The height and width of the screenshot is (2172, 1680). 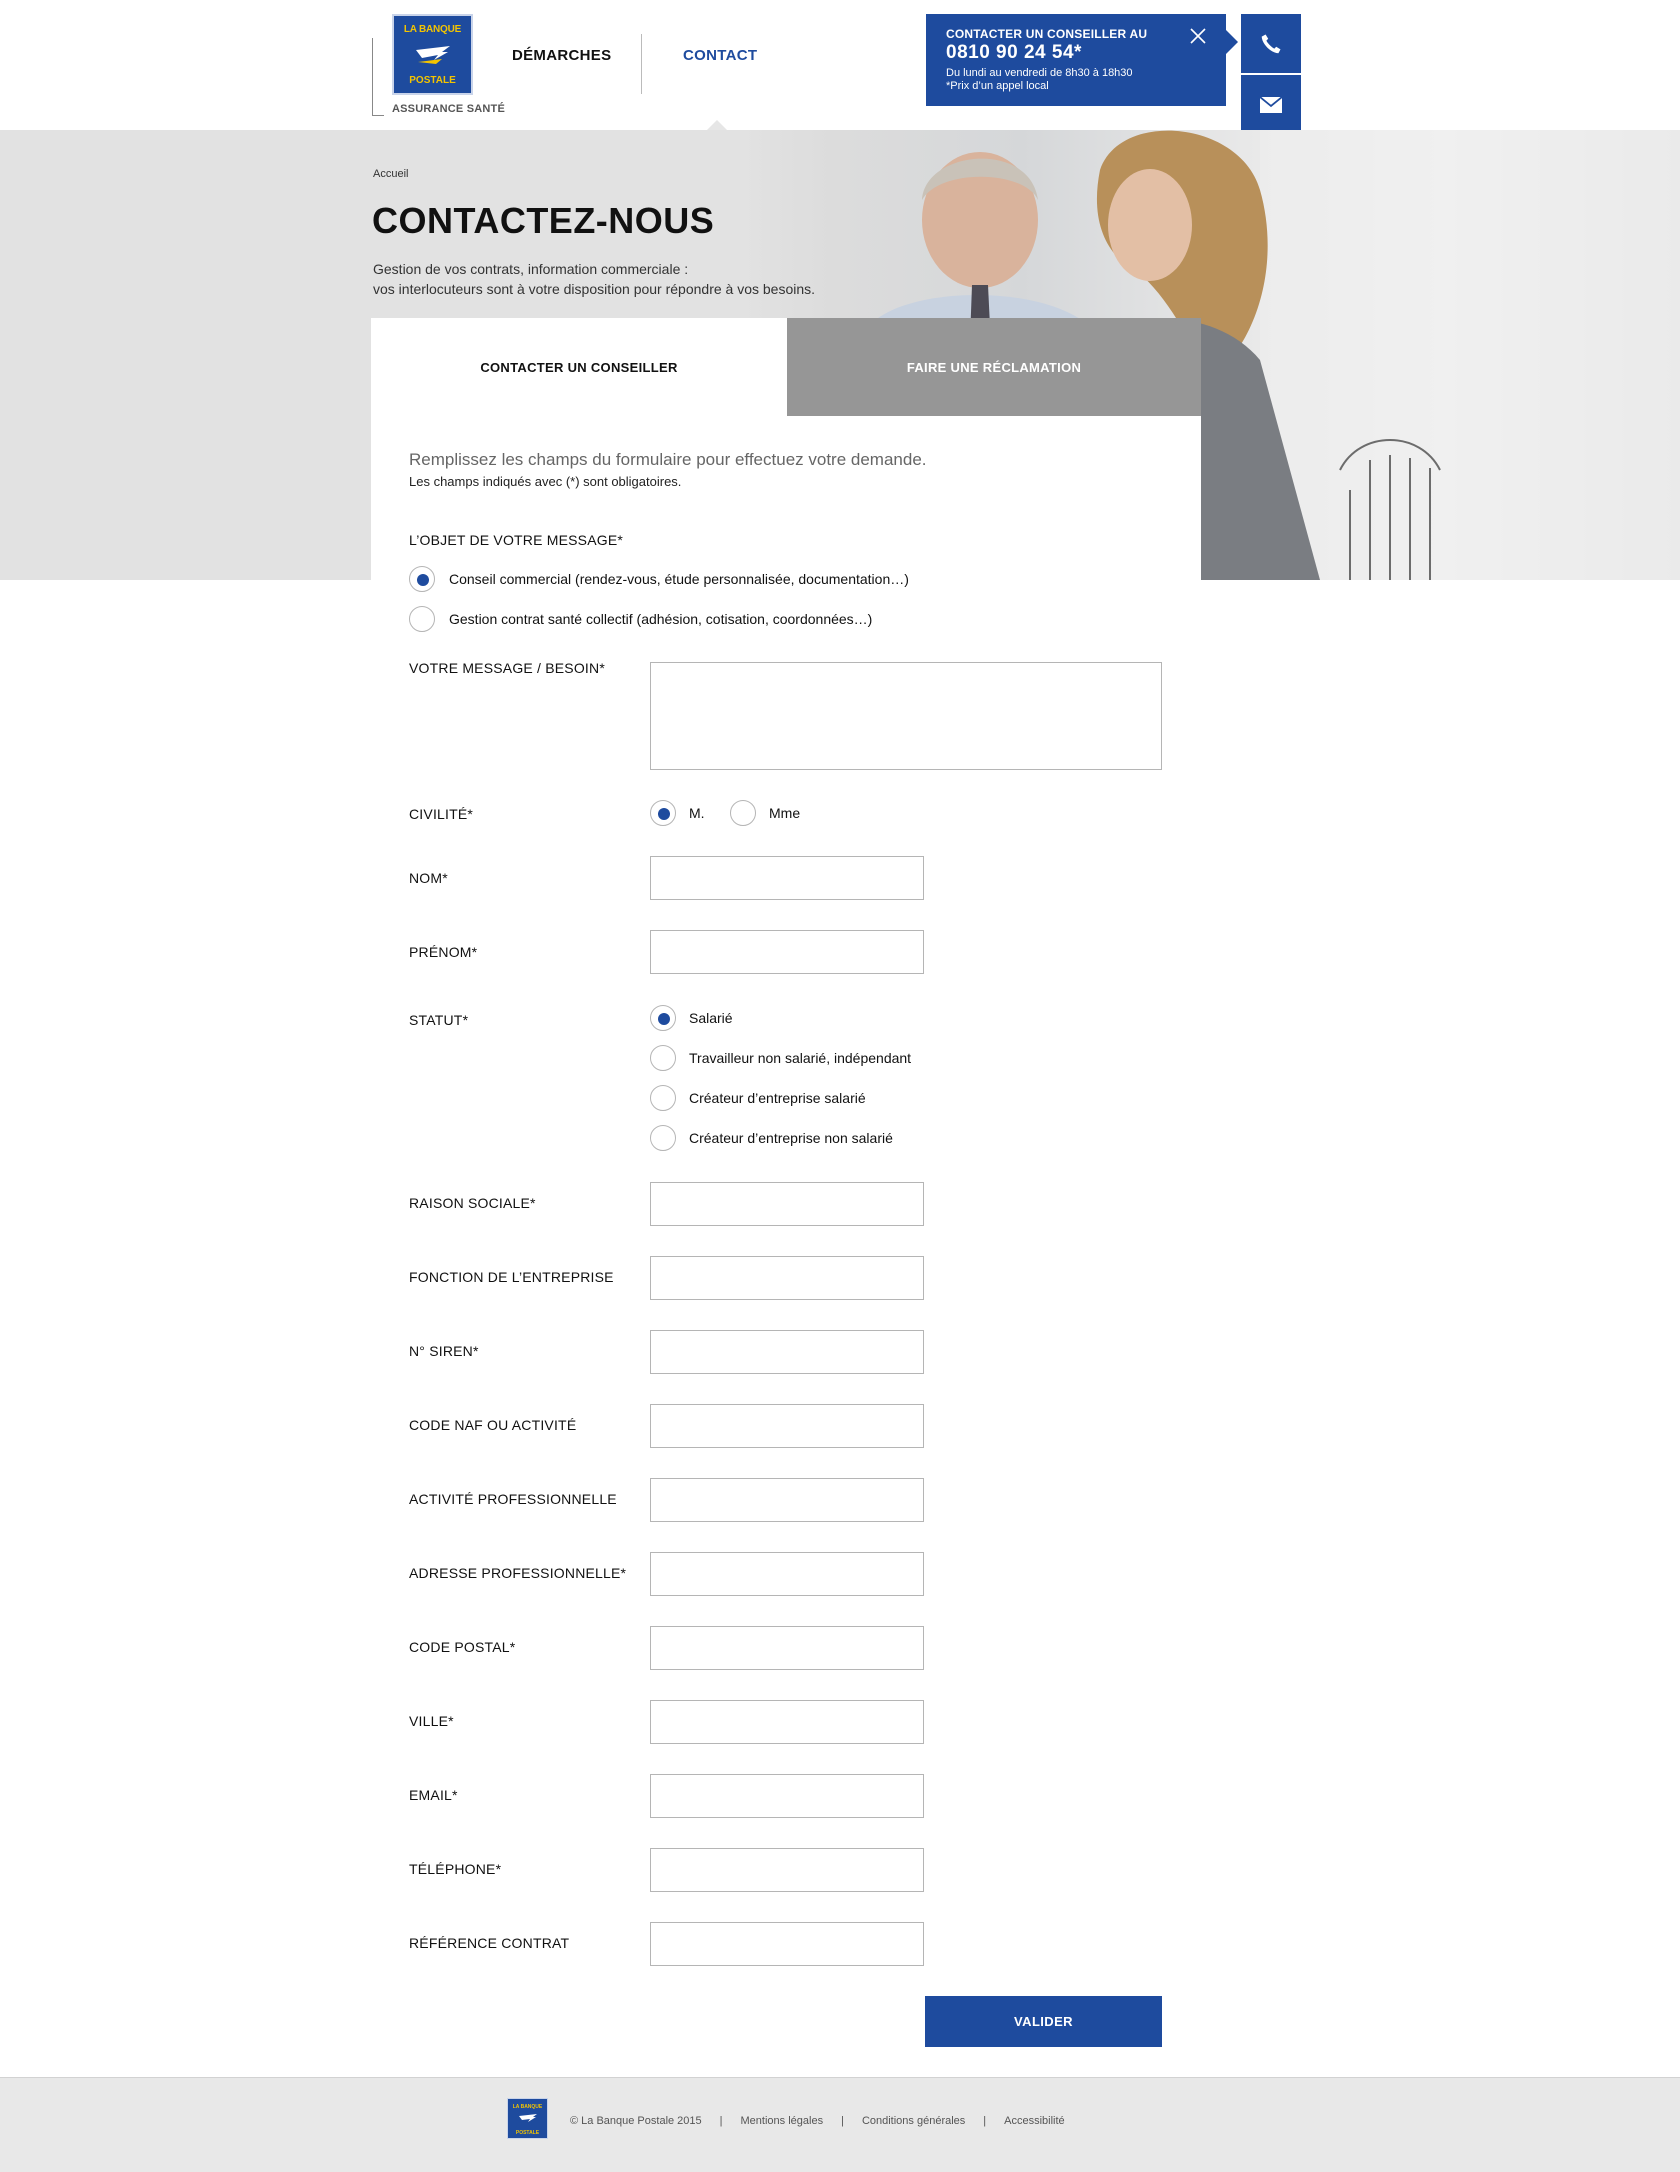 What do you see at coordinates (422, 619) in the screenshot?
I see `objet-radio-gestion` at bounding box center [422, 619].